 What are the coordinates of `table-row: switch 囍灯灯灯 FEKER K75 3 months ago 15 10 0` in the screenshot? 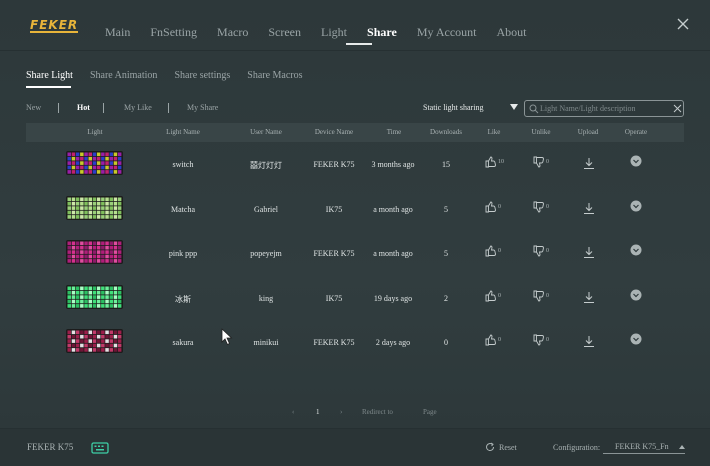 It's located at (355, 164).